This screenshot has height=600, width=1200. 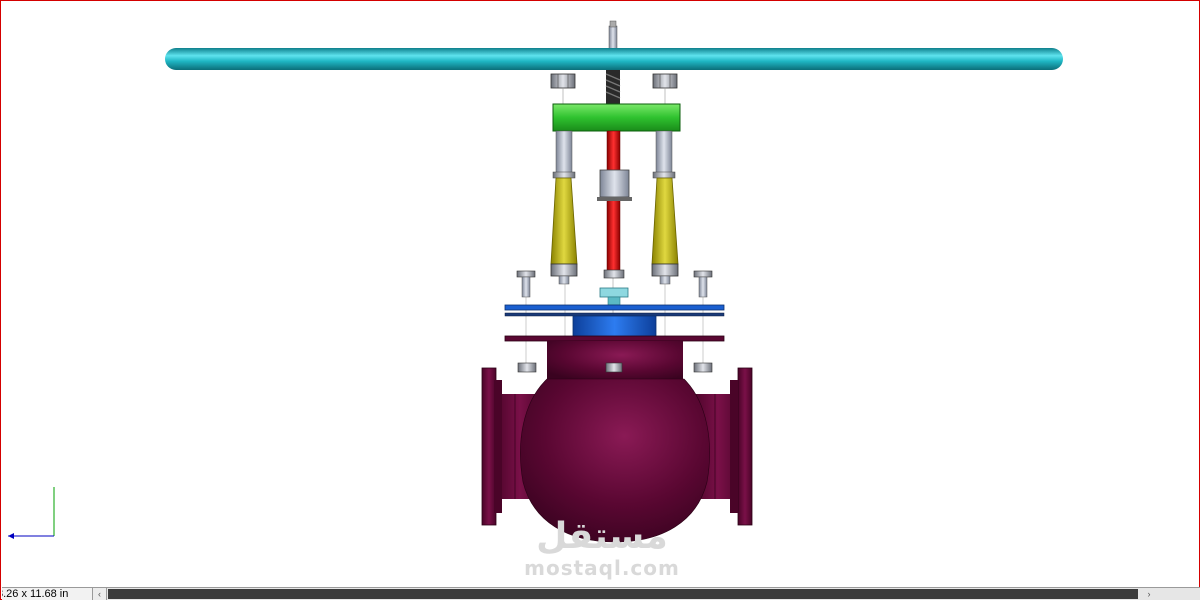 I want to click on pillar-left, so click(x=564, y=207).